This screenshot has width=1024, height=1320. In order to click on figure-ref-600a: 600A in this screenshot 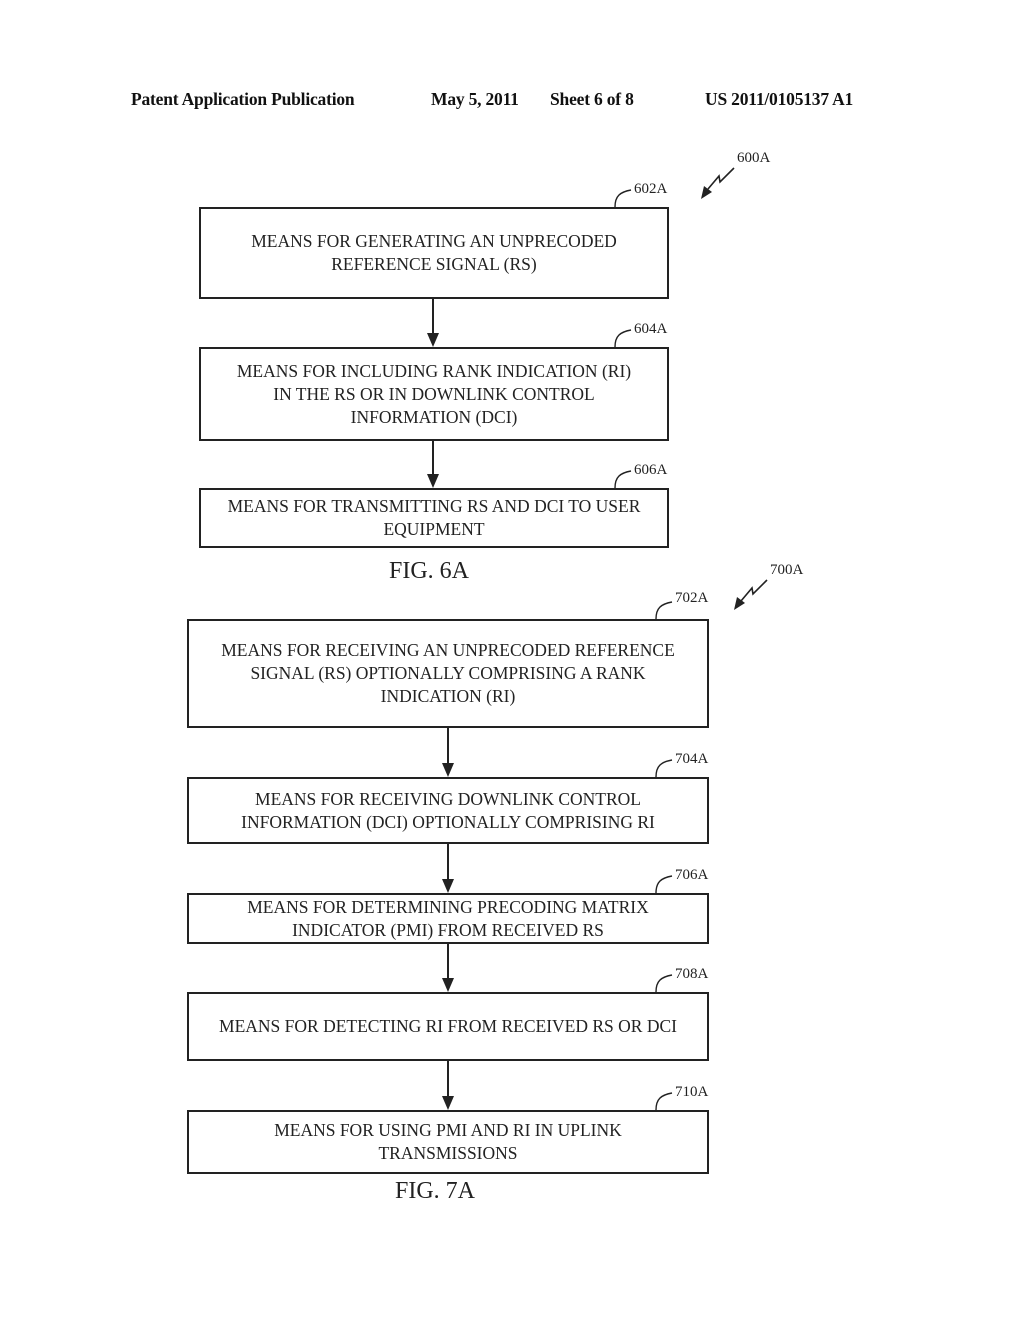, I will do `click(754, 158)`.